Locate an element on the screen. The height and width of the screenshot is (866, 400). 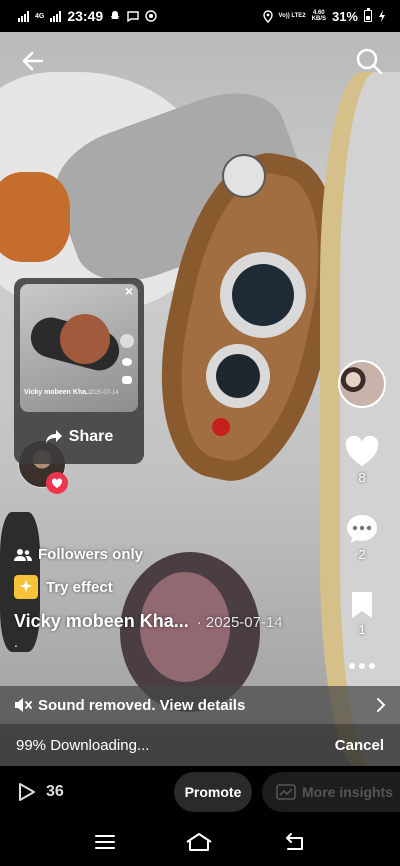
network-speed-unit: KB/S is located at coordinates (318, 19).